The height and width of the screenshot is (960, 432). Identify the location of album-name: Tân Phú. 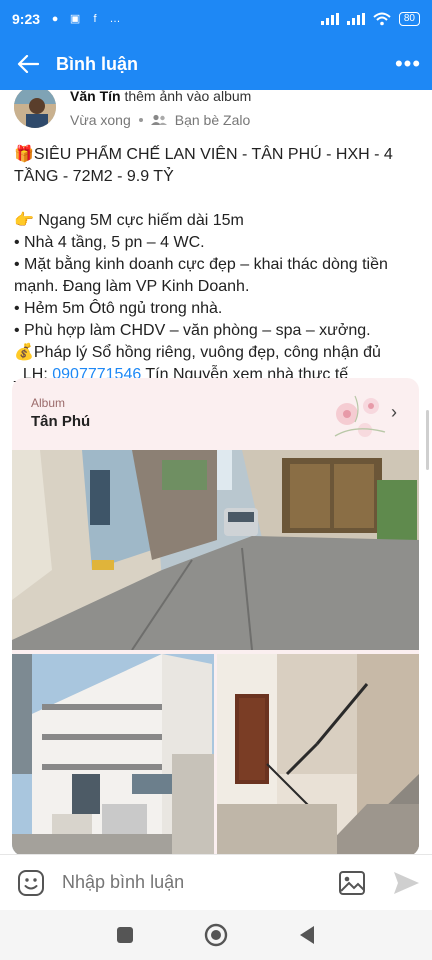
(61, 421).